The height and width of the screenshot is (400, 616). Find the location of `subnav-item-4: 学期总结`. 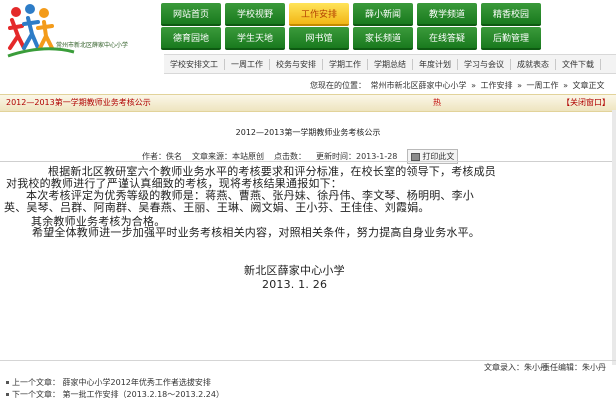

subnav-item-4: 学期总结 is located at coordinates (390, 64).